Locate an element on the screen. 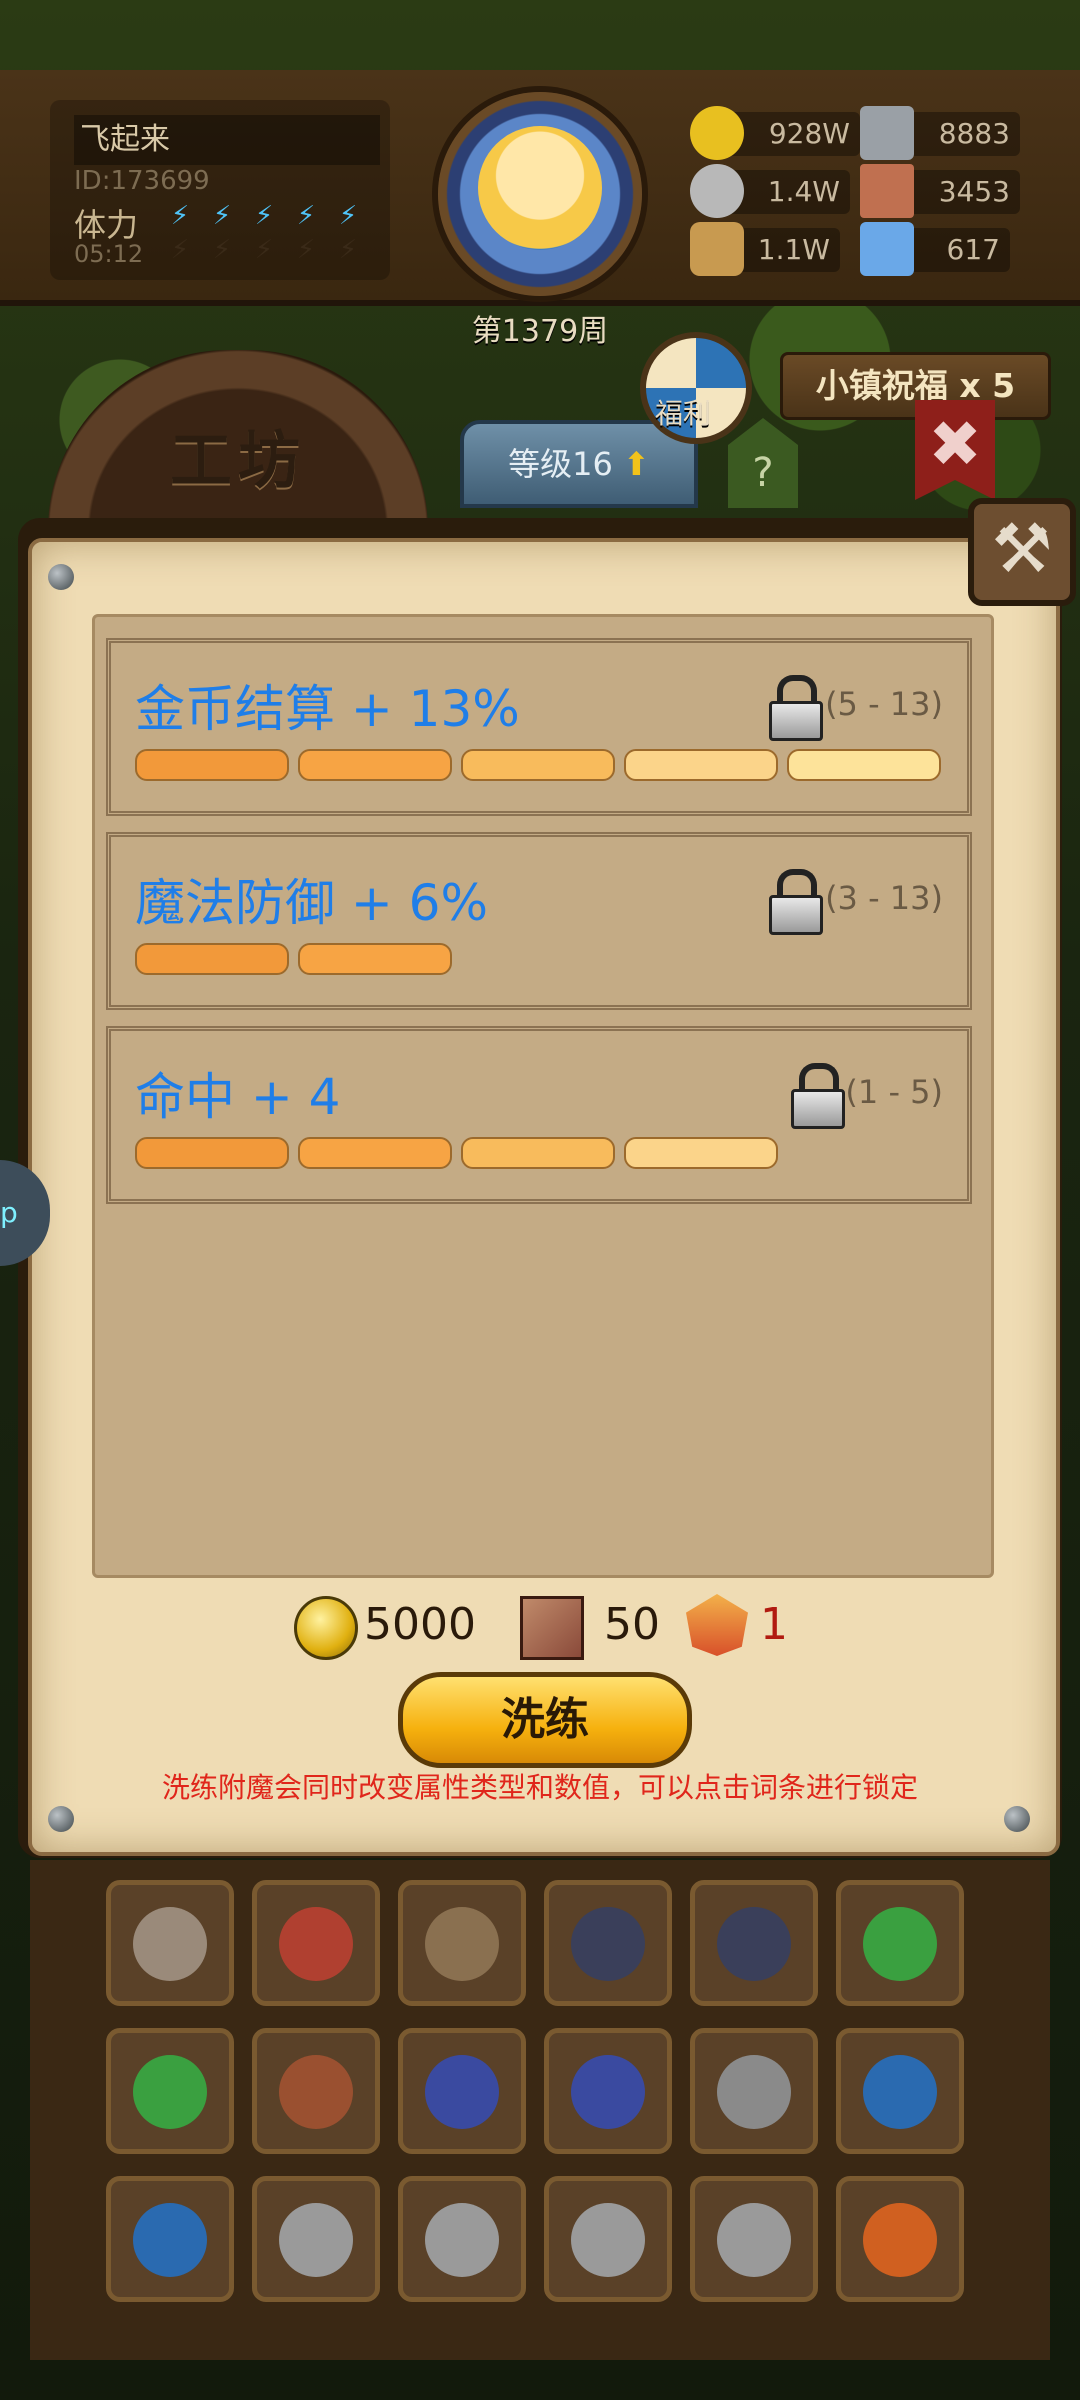 This screenshot has width=1080, height=2400. stamina-bolts-empty: ⚡ ⚡ ⚡ ⚡ ⚡ is located at coordinates (264, 250).